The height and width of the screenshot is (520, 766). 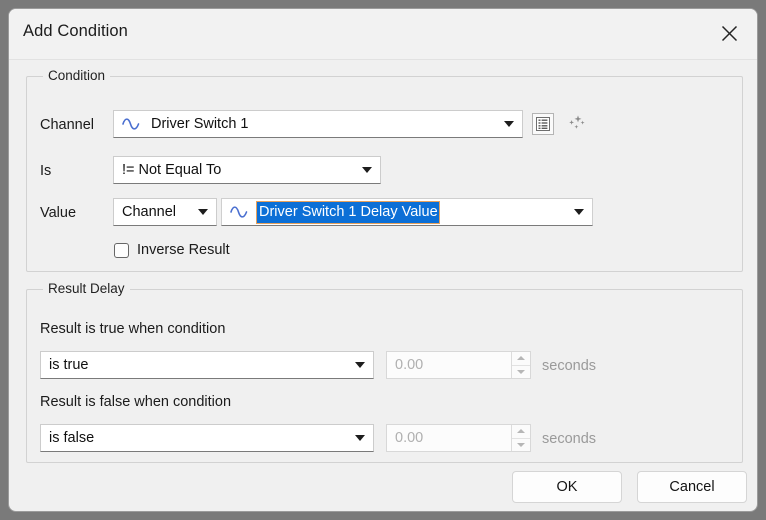 What do you see at coordinates (207, 438) in the screenshot?
I see `result-false-combobox: is false` at bounding box center [207, 438].